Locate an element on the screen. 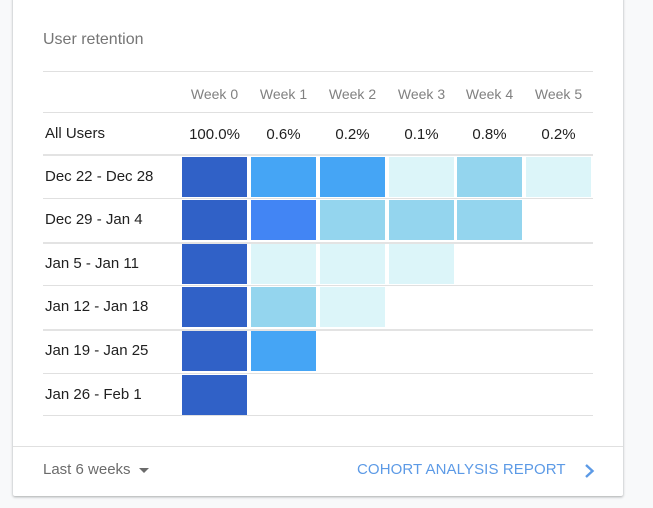 This screenshot has height=508, width=653. date-range-dropdown: Last 6 weeks is located at coordinates (96, 469).